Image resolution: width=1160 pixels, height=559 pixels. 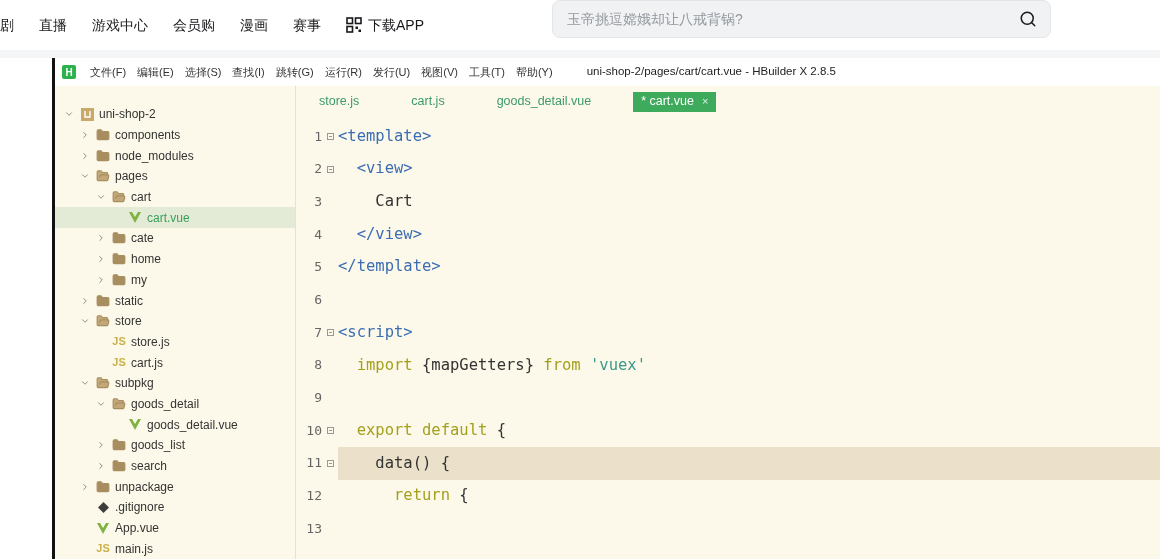 What do you see at coordinates (389, 267) in the screenshot?
I see `code-line: </template>` at bounding box center [389, 267].